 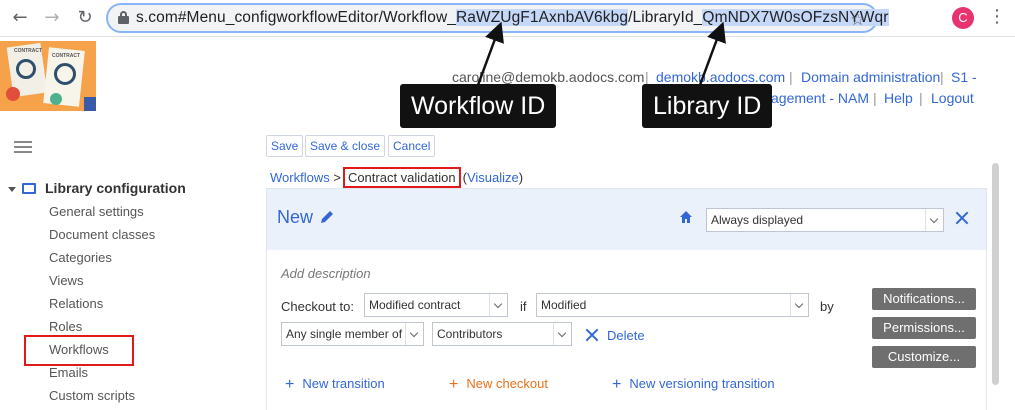 What do you see at coordinates (326, 273) in the screenshot?
I see `add-description: Add description` at bounding box center [326, 273].